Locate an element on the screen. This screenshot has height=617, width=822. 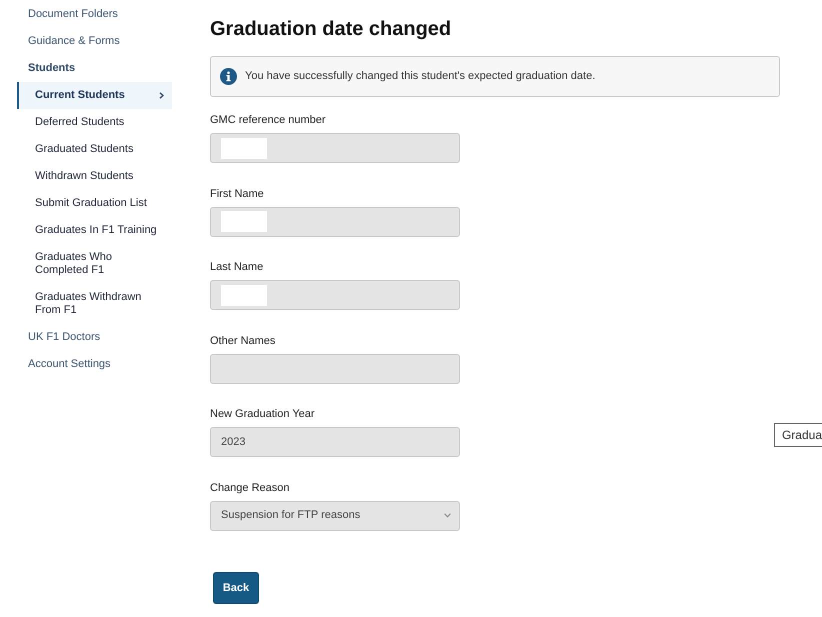
sidebar-link: Document Folders is located at coordinates (94, 14).